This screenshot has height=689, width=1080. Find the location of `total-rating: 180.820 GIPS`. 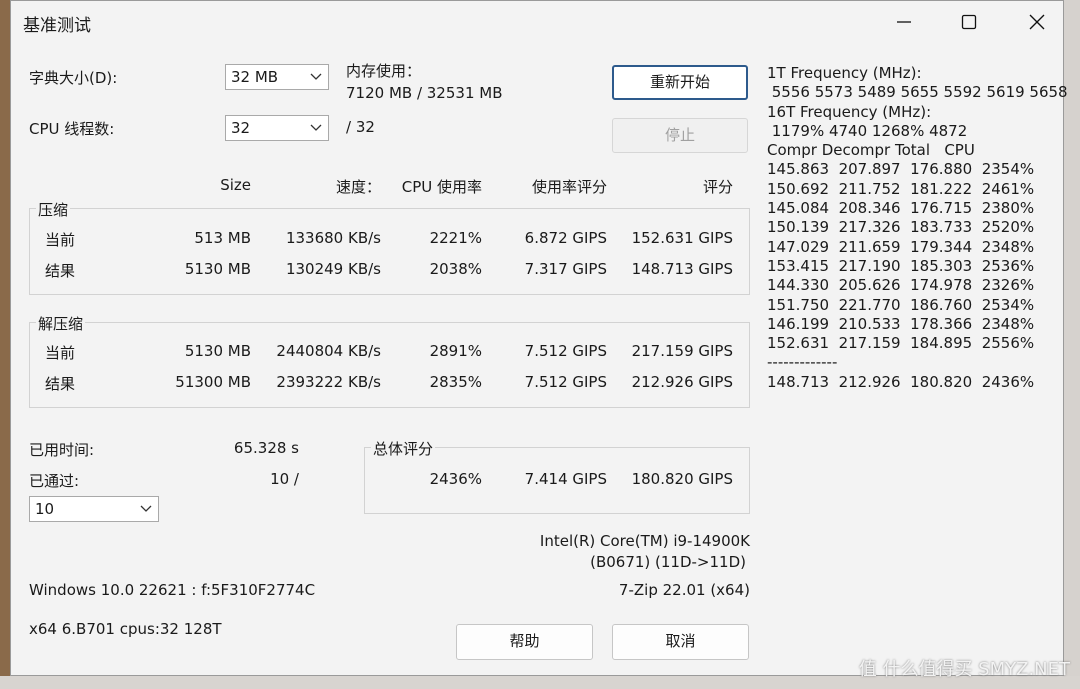

total-rating: 180.820 GIPS is located at coordinates (682, 479).